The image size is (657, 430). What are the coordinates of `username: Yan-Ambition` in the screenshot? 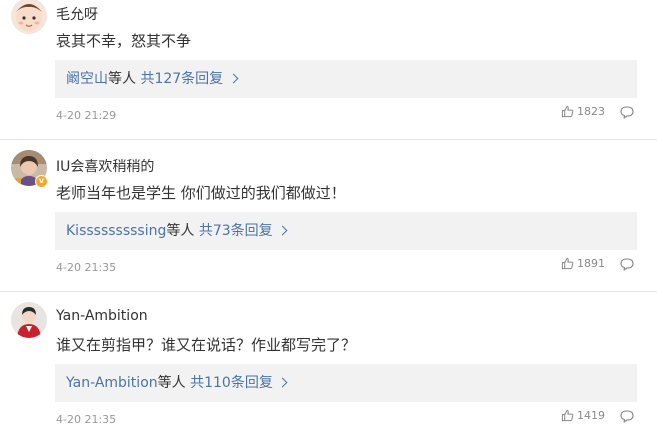 It's located at (102, 316).